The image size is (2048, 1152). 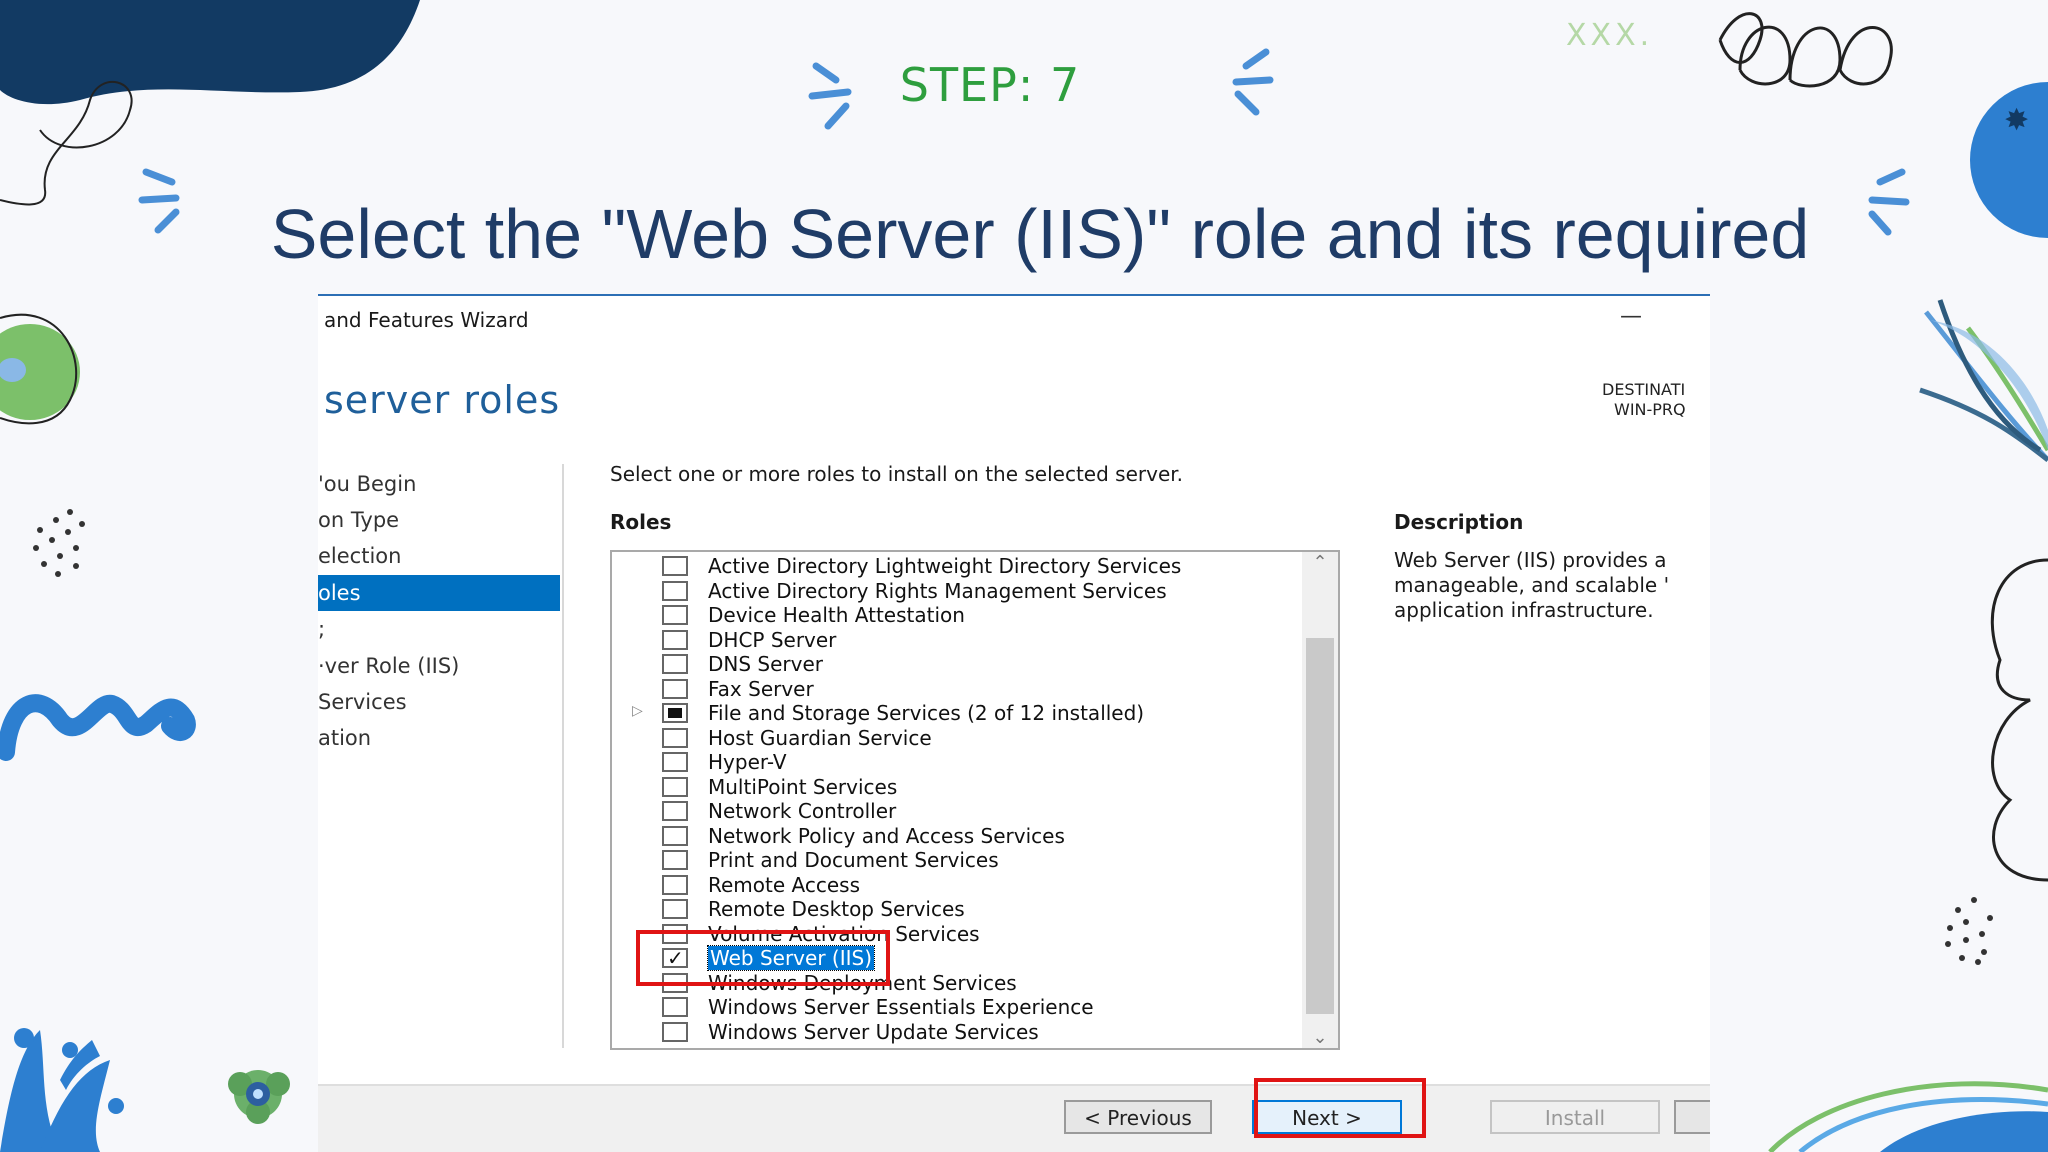 I want to click on page-title: server roles, so click(x=442, y=400).